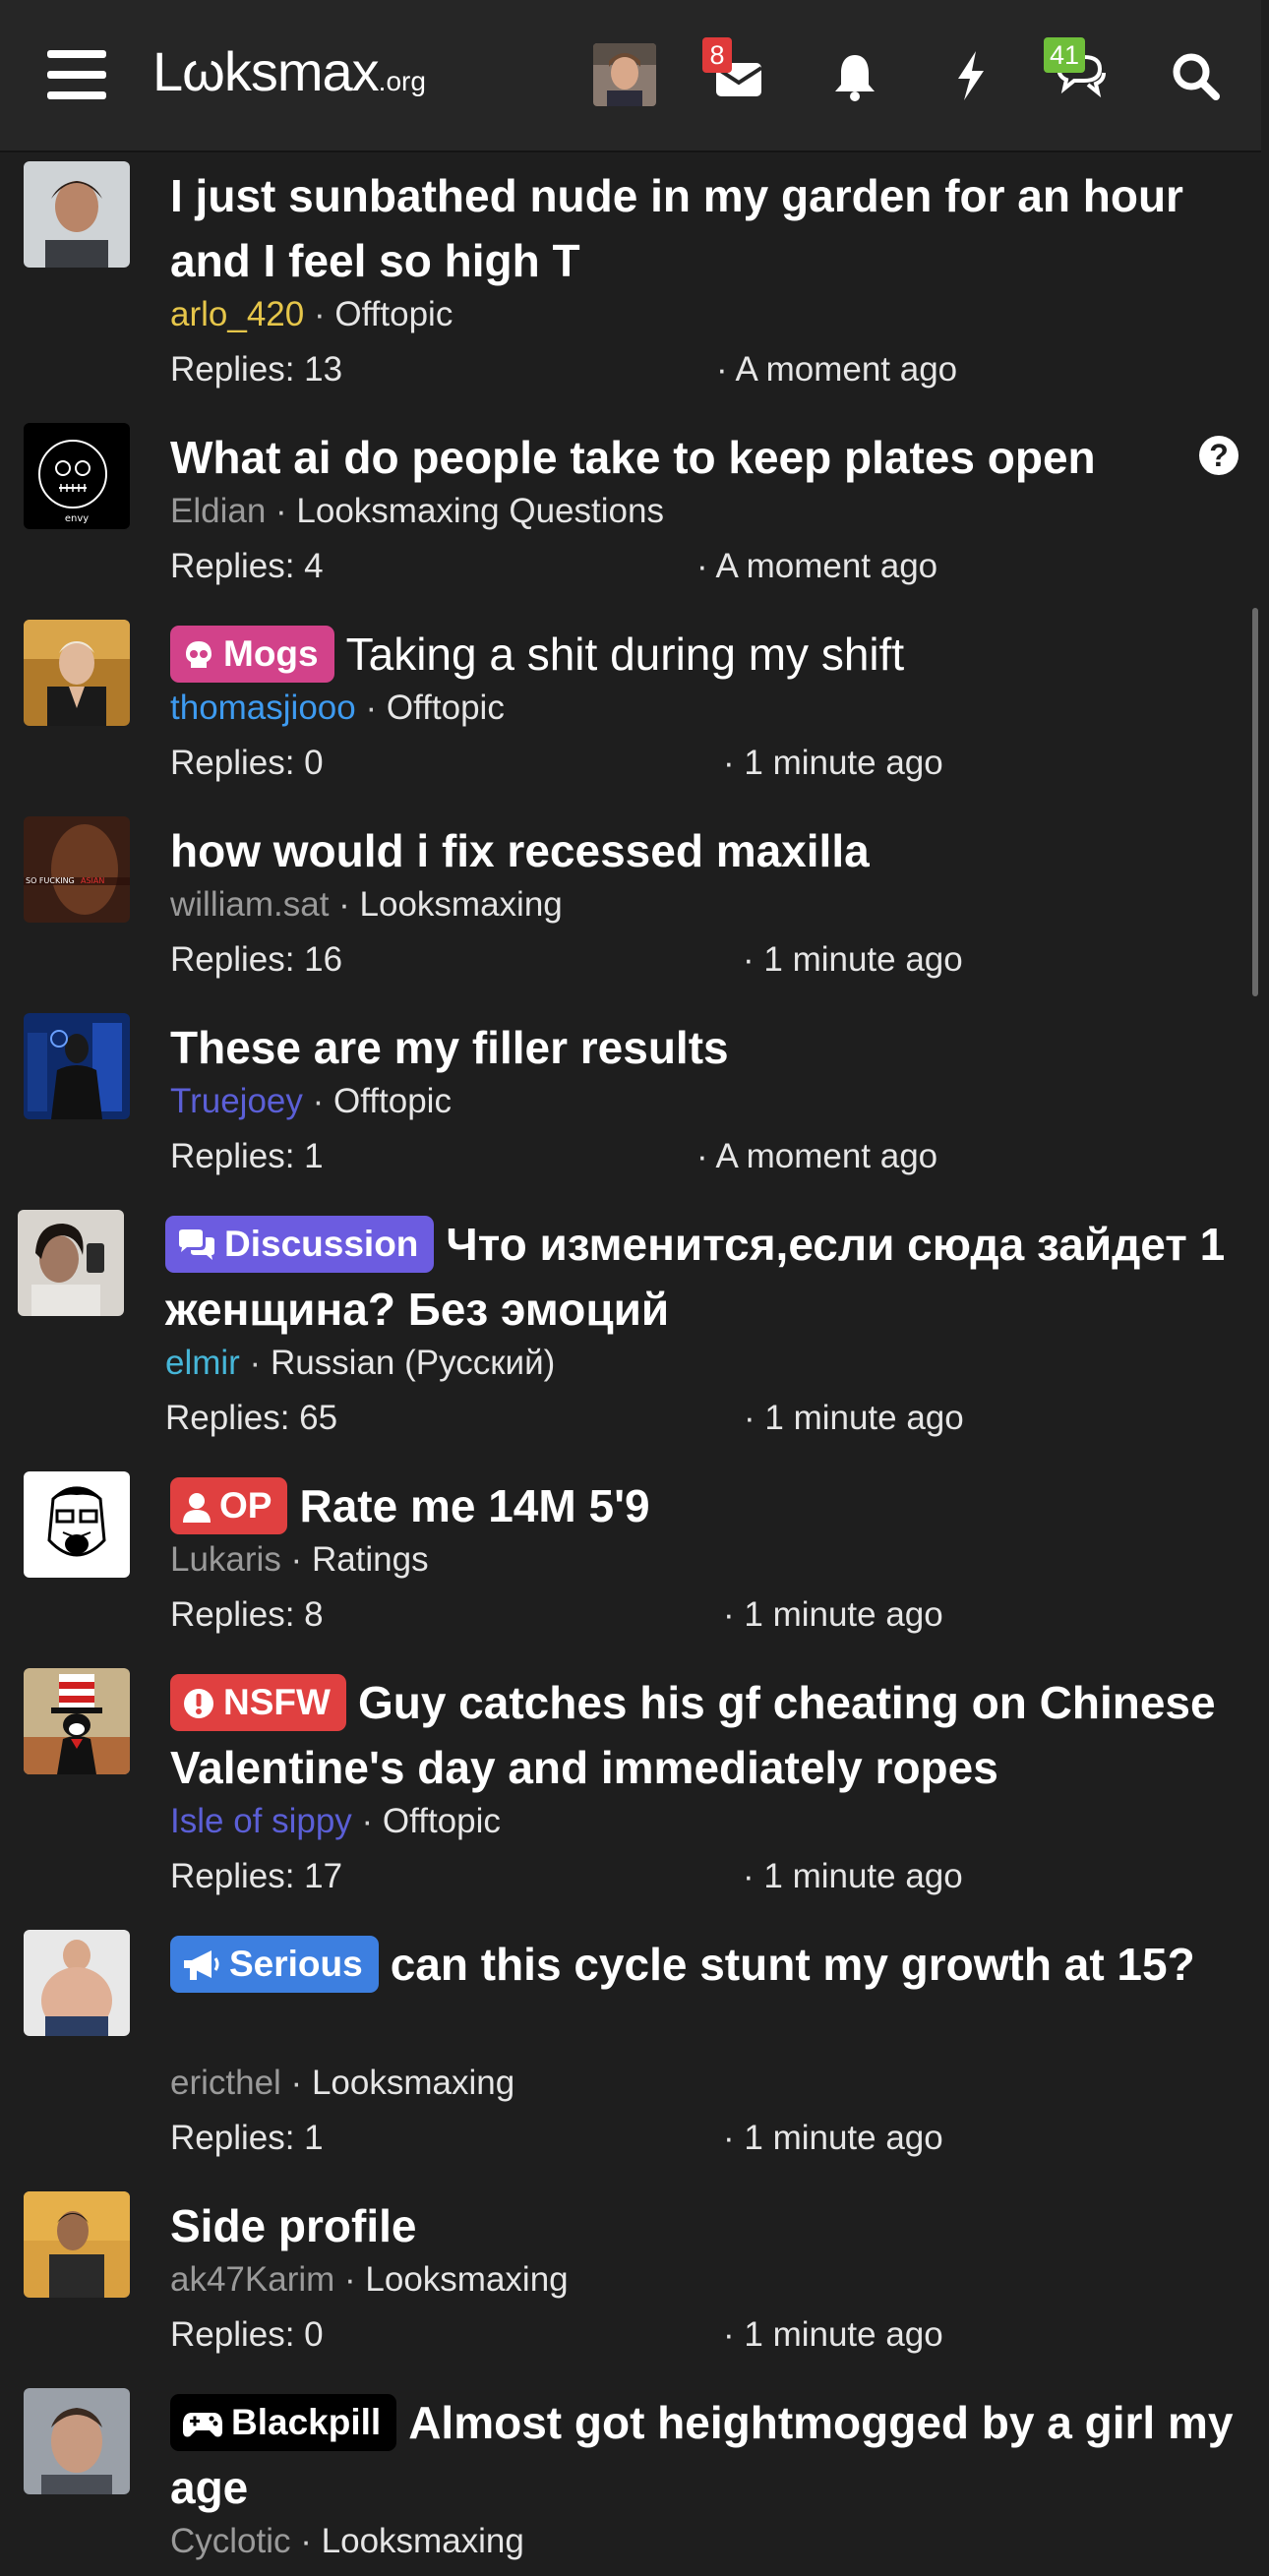 The width and height of the screenshot is (1269, 2576). I want to click on thread-stats: Replies: 1 · 1 minute ago, so click(556, 2138).